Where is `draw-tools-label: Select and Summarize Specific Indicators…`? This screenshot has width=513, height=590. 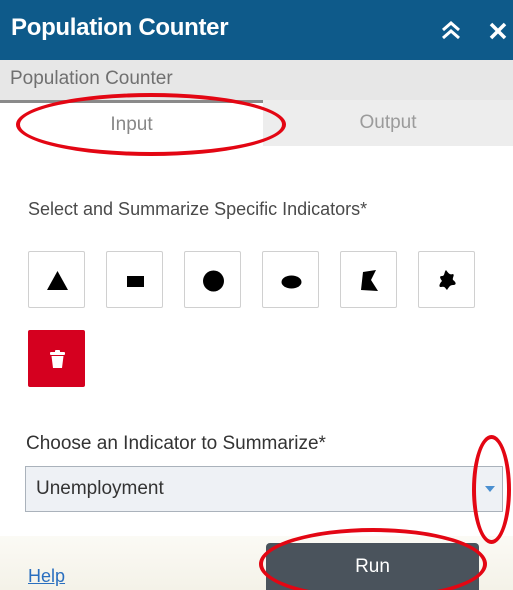 draw-tools-label: Select and Summarize Specific Indicators… is located at coordinates (198, 209).